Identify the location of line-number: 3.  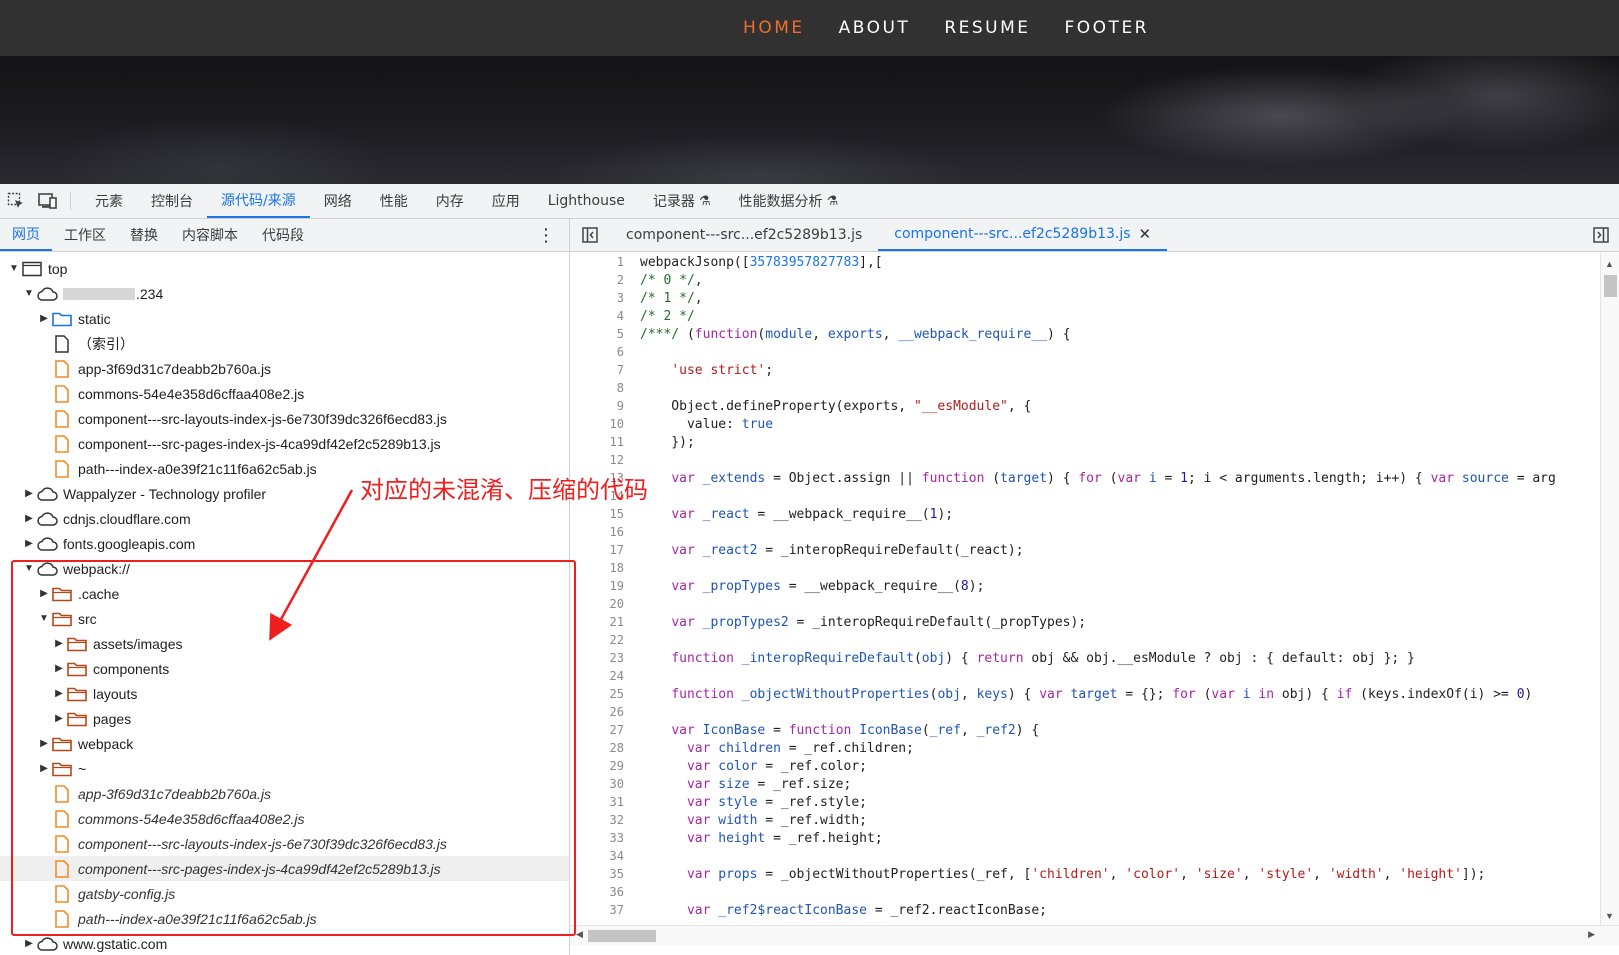
(597, 298).